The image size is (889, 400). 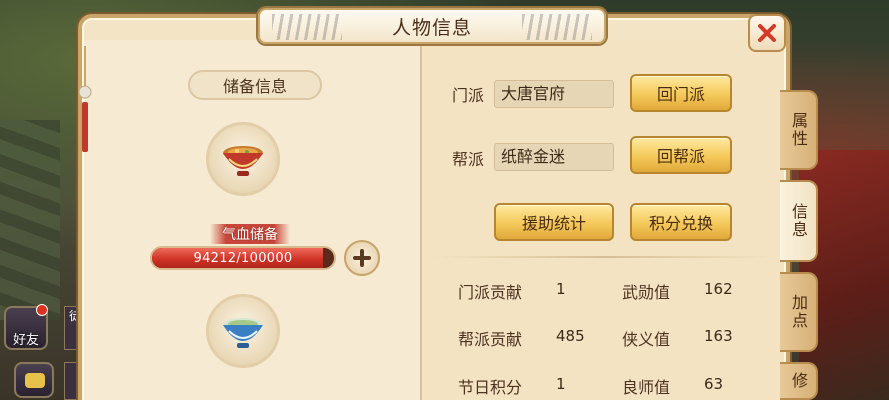 What do you see at coordinates (681, 93) in the screenshot?
I see `return-sect-button: 回门派` at bounding box center [681, 93].